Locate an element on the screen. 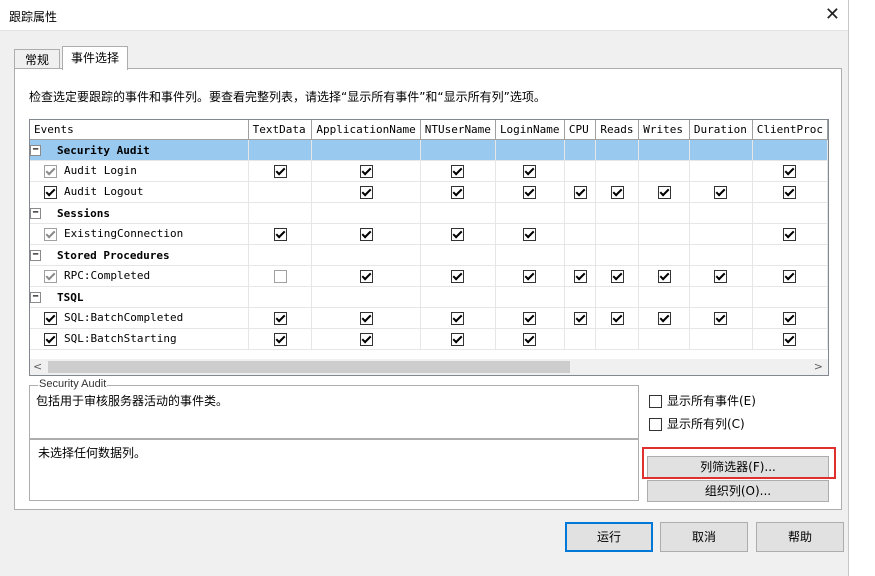  horizontal-scrollbar: < > is located at coordinates (429, 367).